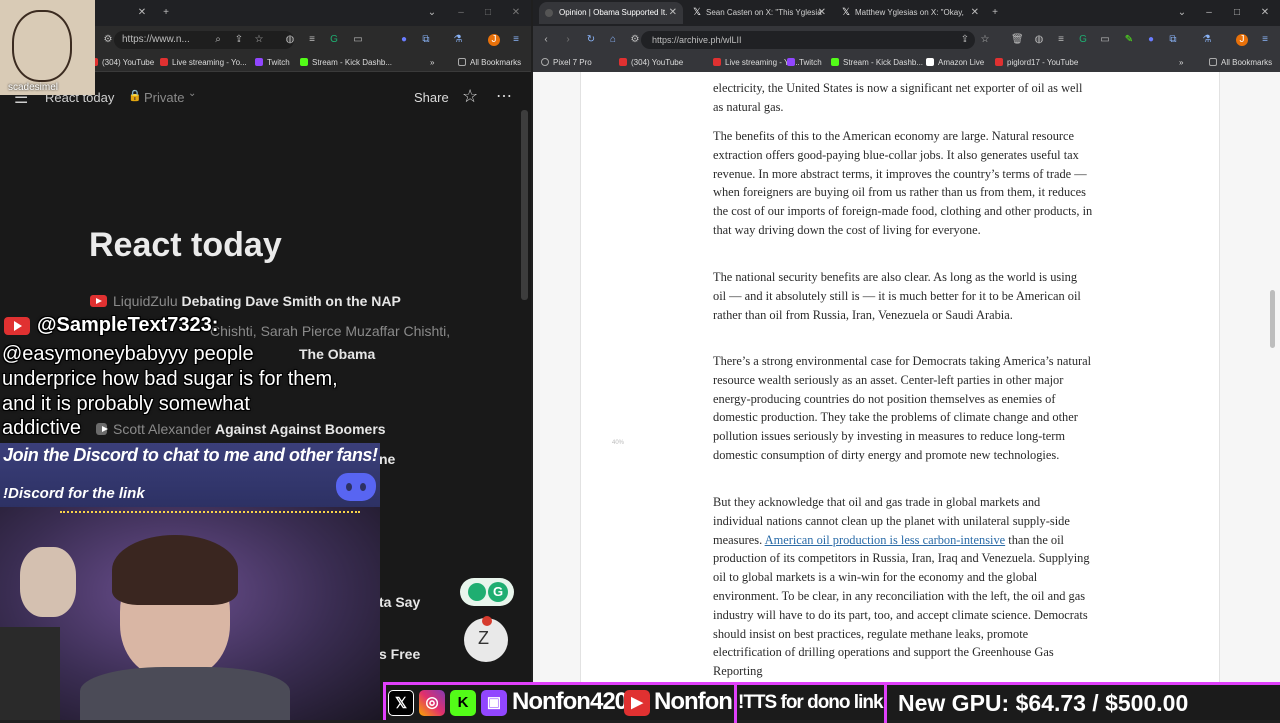  What do you see at coordinates (47, 47) in the screenshot?
I see `streamer-avatar: scadesimel` at bounding box center [47, 47].